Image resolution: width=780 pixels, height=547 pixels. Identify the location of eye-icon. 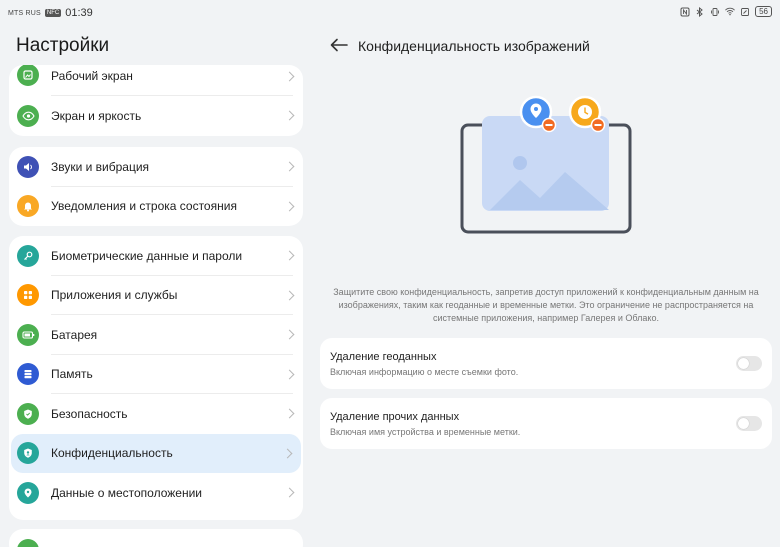
(28, 115).